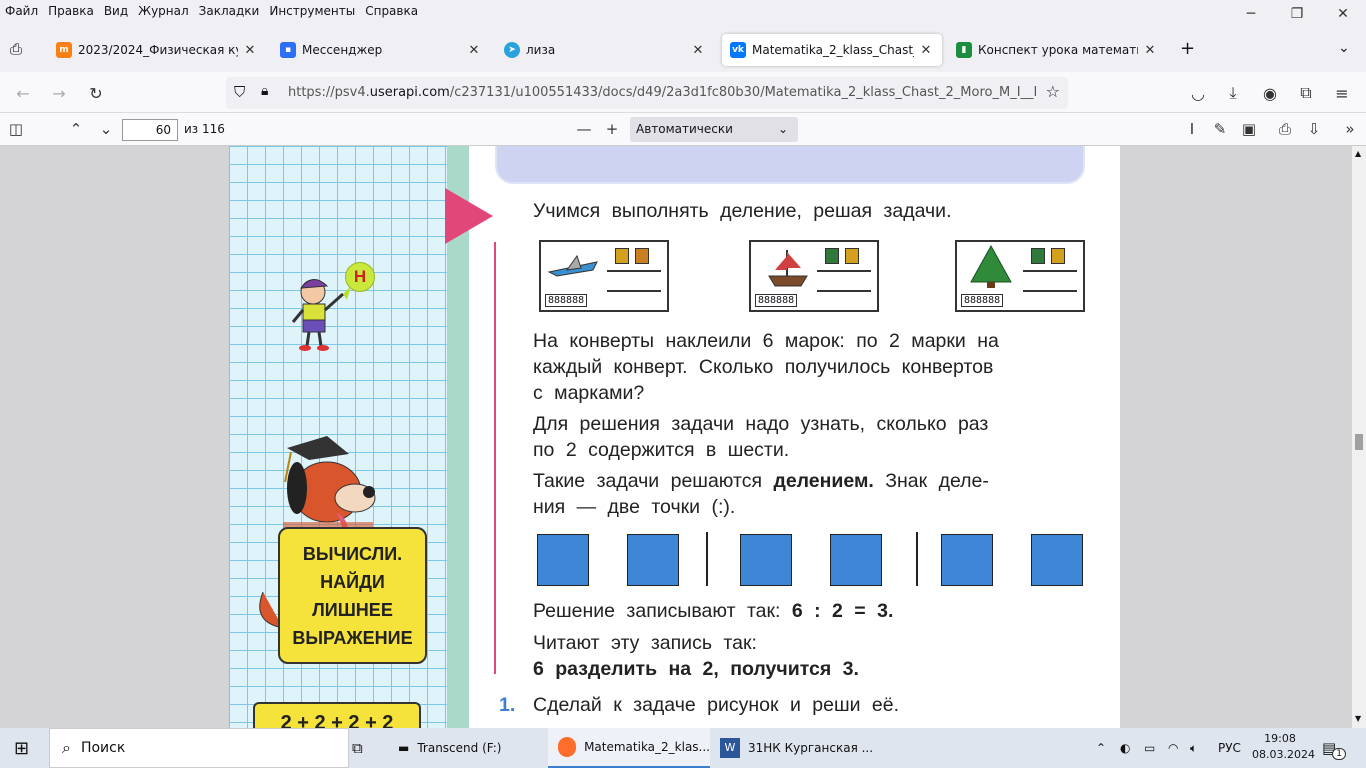  What do you see at coordinates (1053, 91) in the screenshot?
I see `bookmark-star-icon: ☆` at bounding box center [1053, 91].